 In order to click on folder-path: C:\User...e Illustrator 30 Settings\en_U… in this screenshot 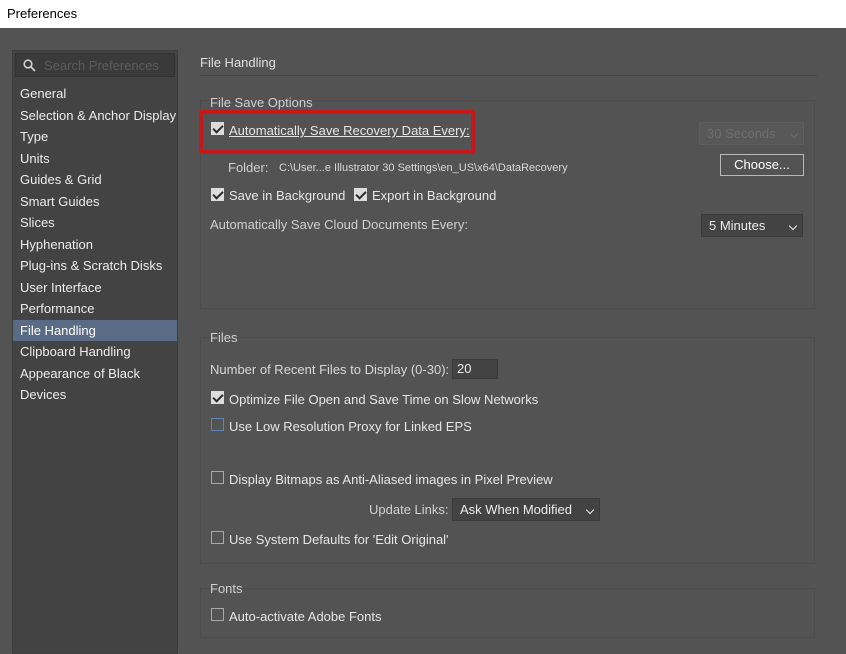, I will do `click(423, 168)`.